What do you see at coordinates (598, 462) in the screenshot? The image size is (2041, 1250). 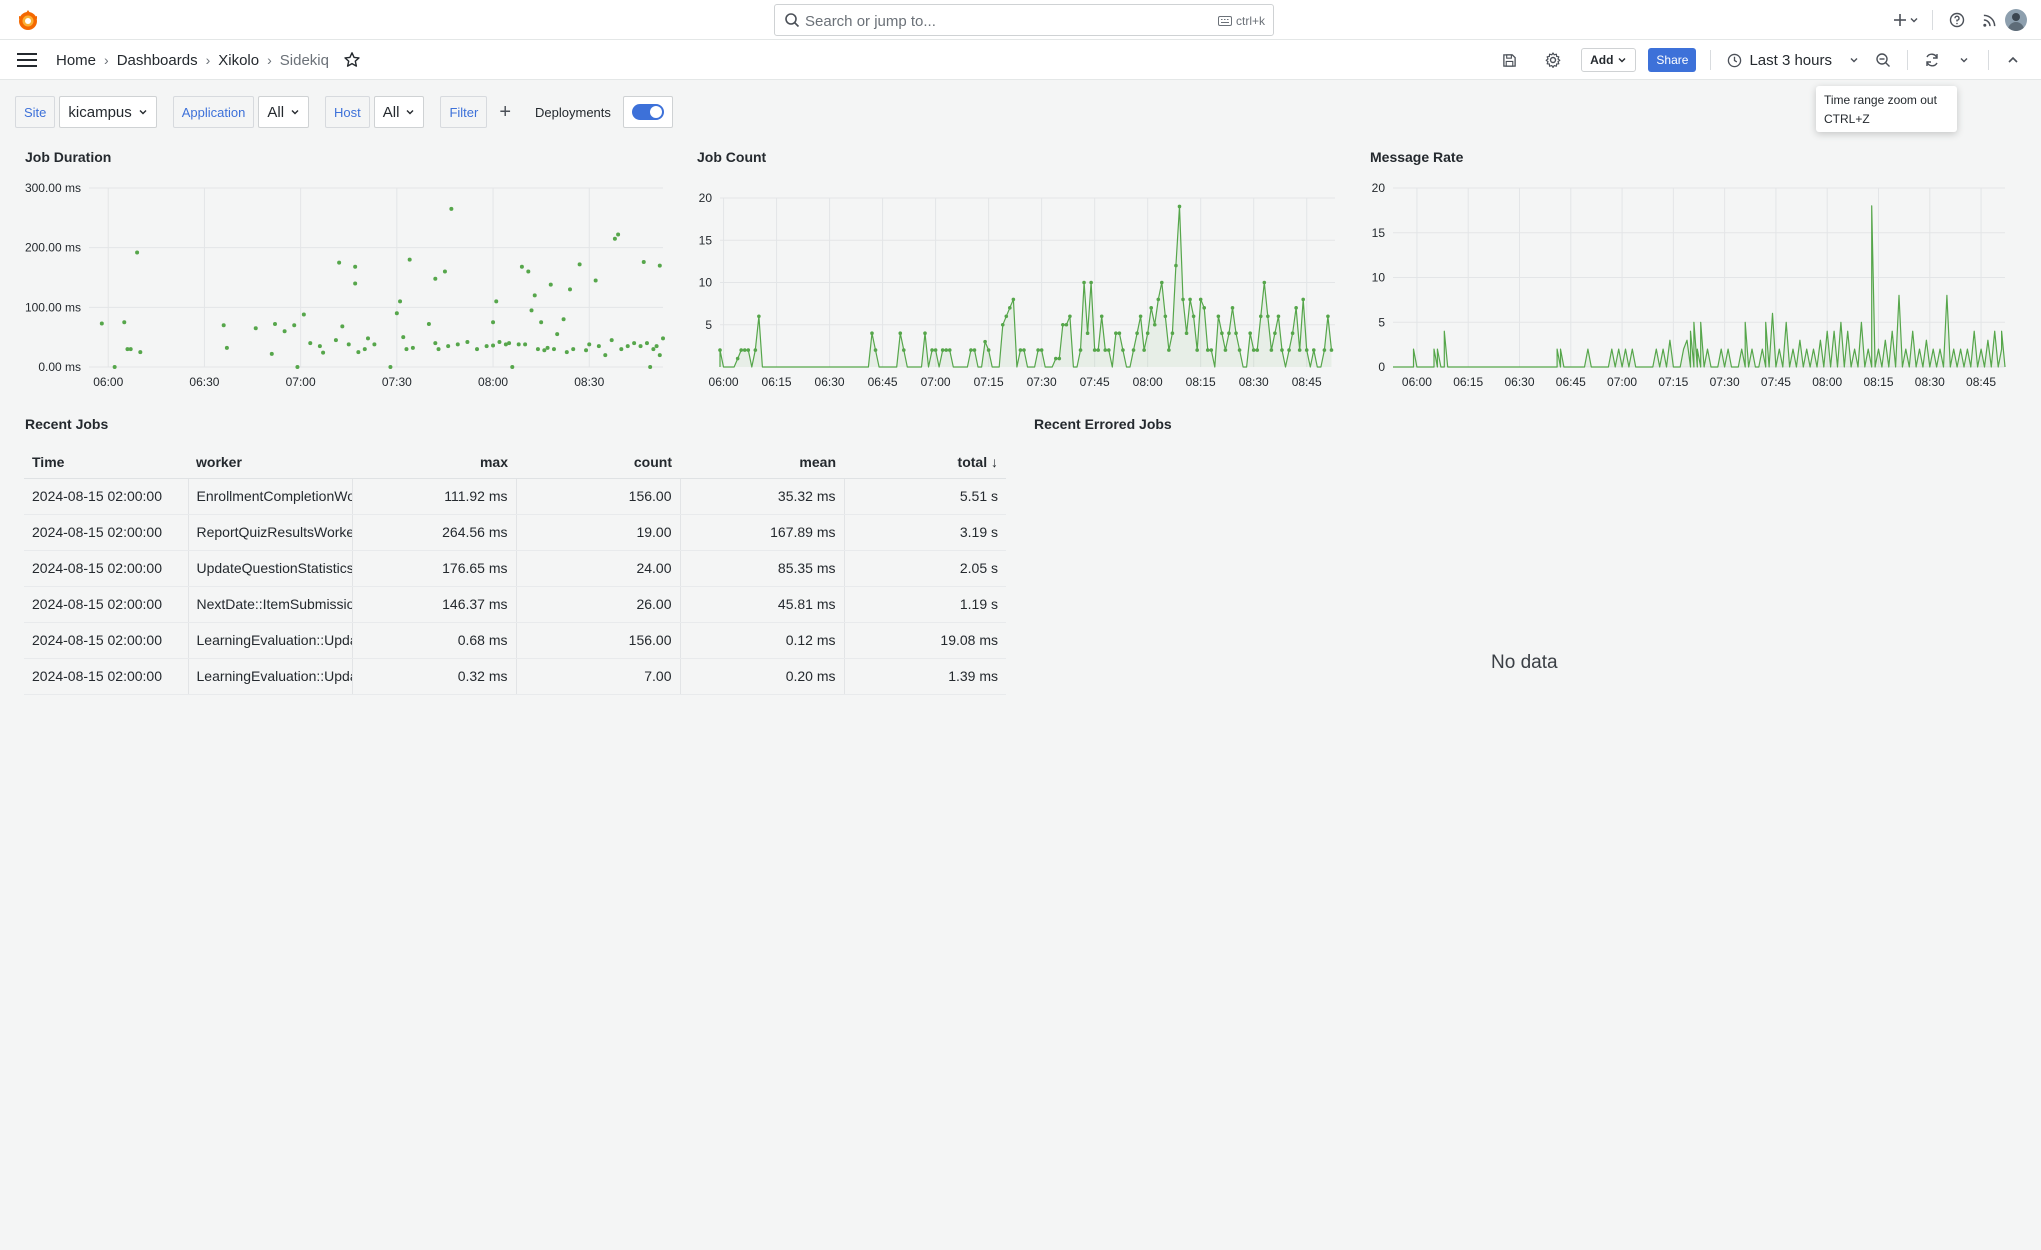 I see `column-header-count: count` at bounding box center [598, 462].